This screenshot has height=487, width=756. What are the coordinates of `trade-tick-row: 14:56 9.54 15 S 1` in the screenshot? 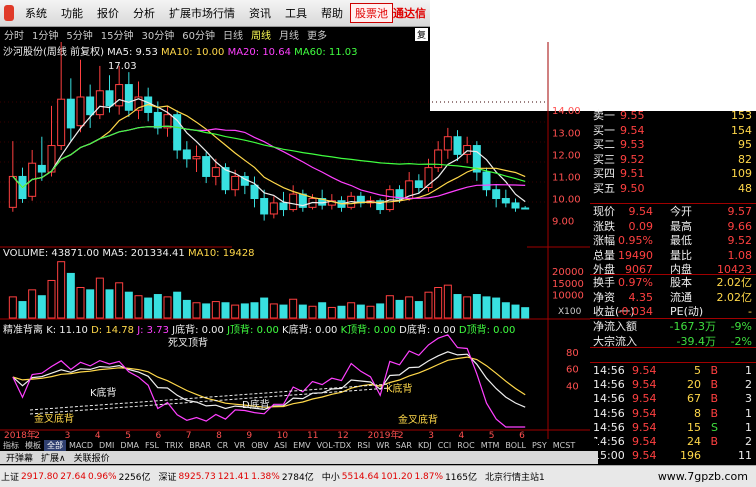 It's located at (673, 427).